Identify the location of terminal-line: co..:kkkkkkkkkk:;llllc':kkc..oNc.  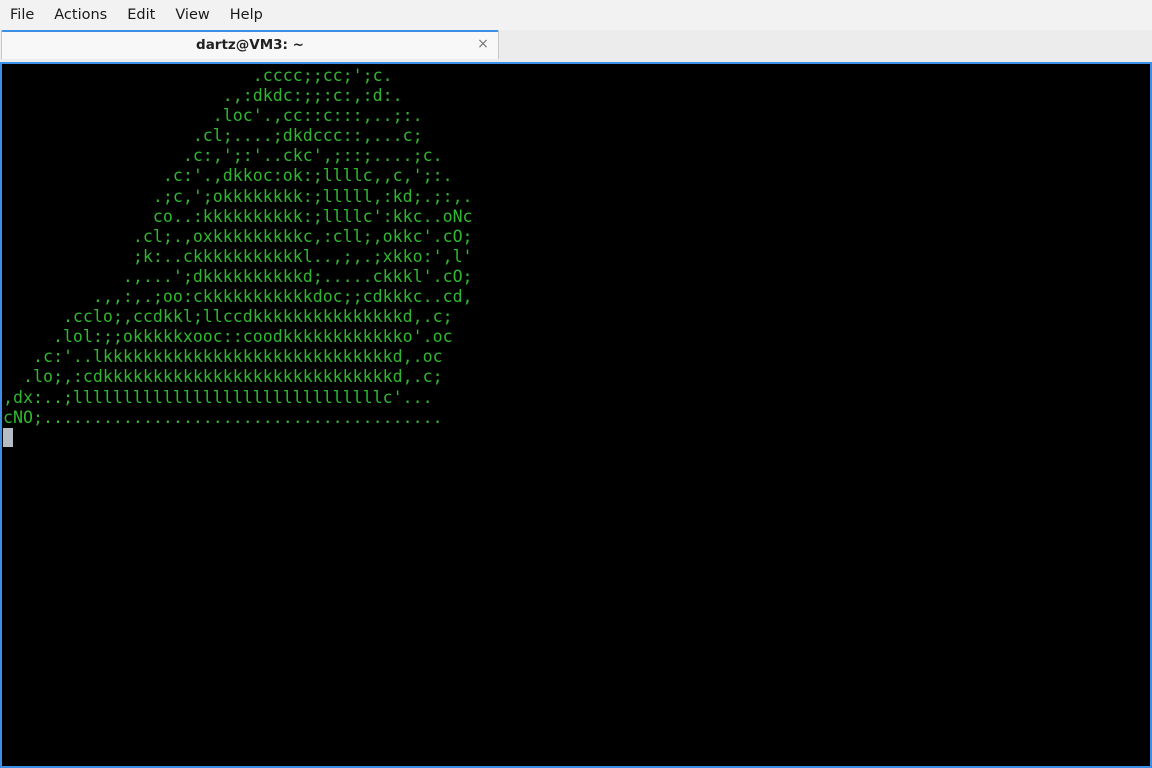
(238, 216).